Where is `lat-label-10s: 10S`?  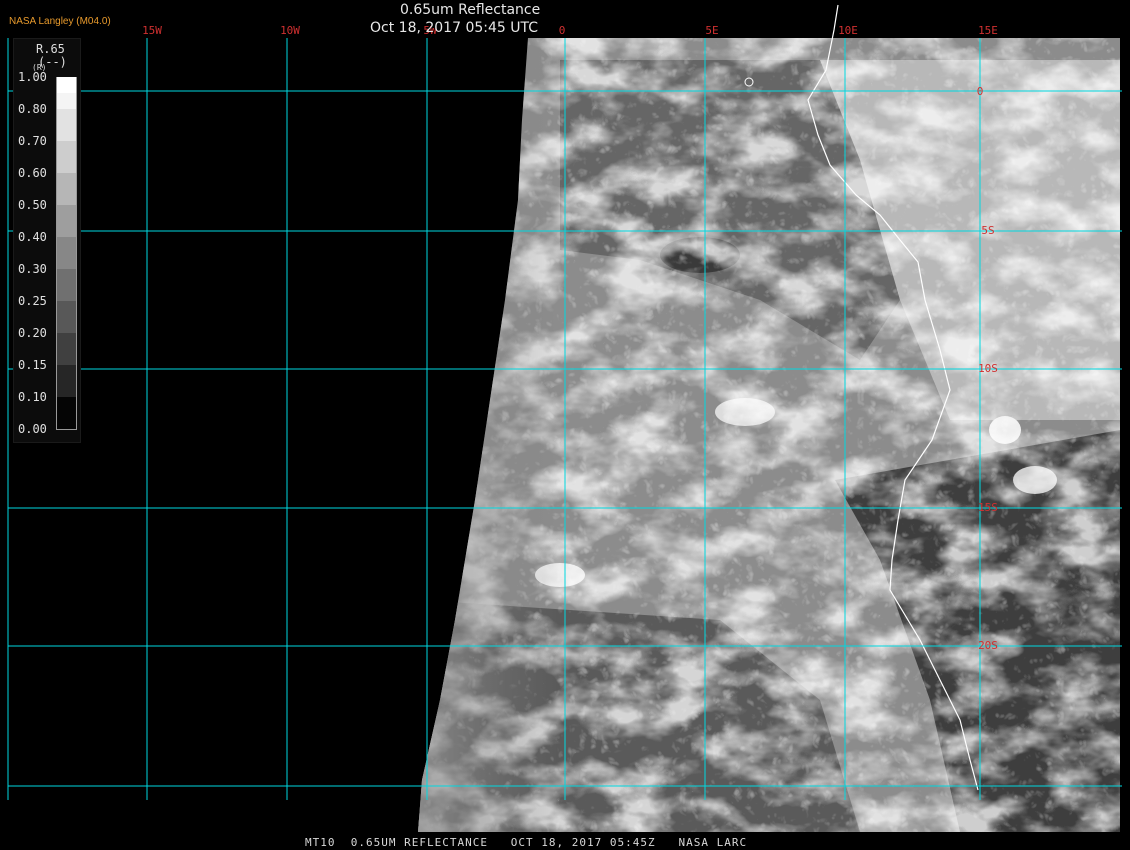 lat-label-10s: 10S is located at coordinates (988, 368).